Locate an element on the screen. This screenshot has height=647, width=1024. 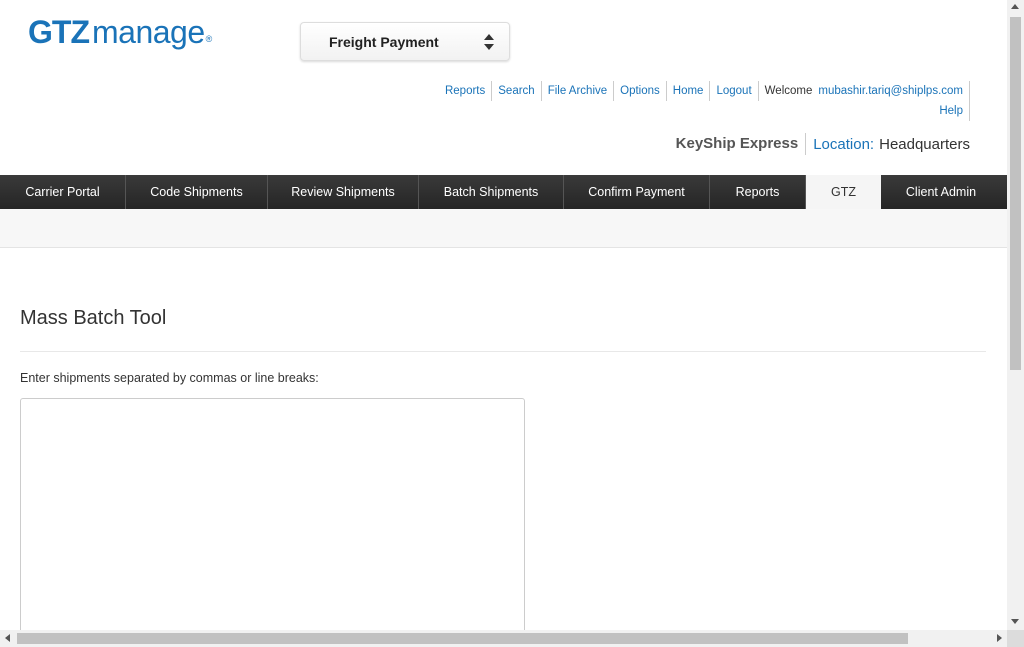
logo-gtz: GTZ is located at coordinates (59, 32).